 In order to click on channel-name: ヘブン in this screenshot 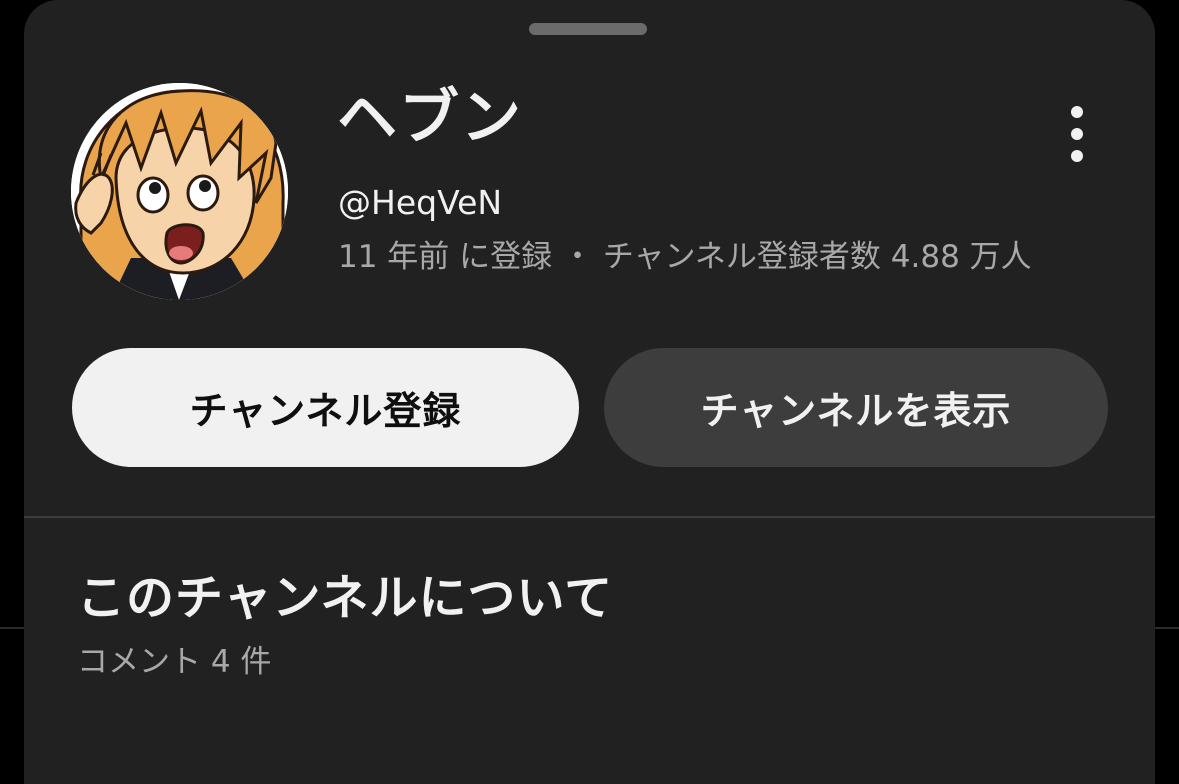, I will do `click(430, 118)`.